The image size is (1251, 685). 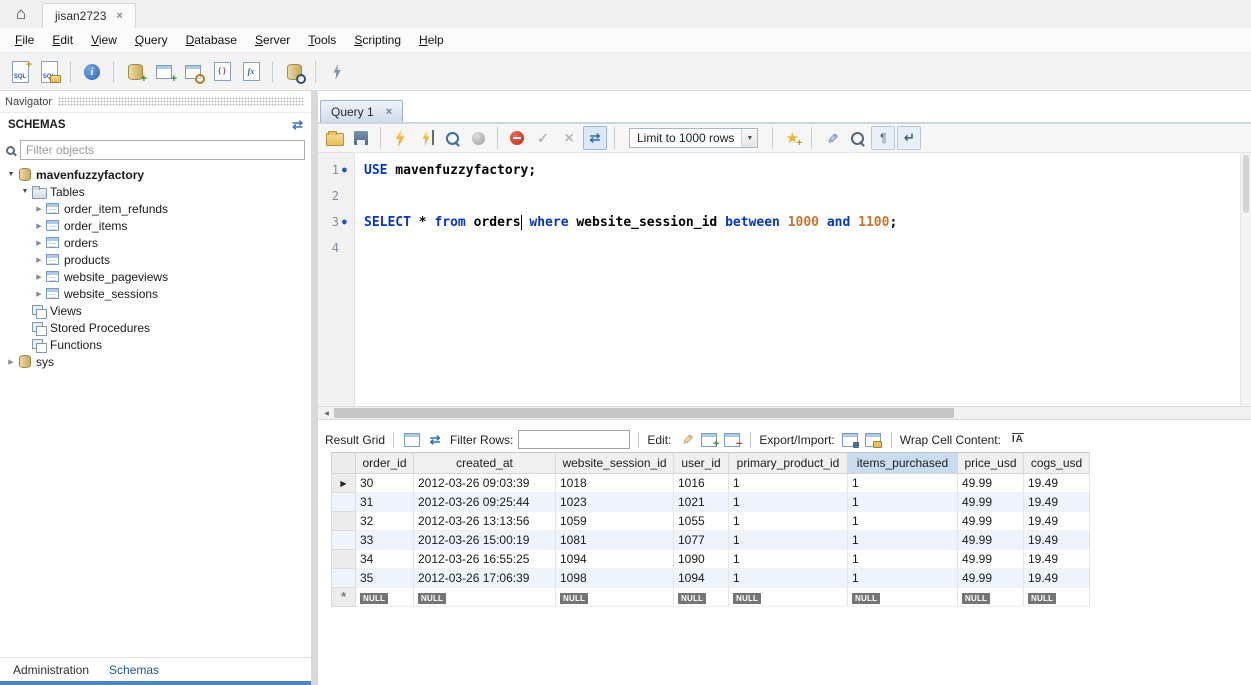 I want to click on open-script-icon, so click(x=335, y=138).